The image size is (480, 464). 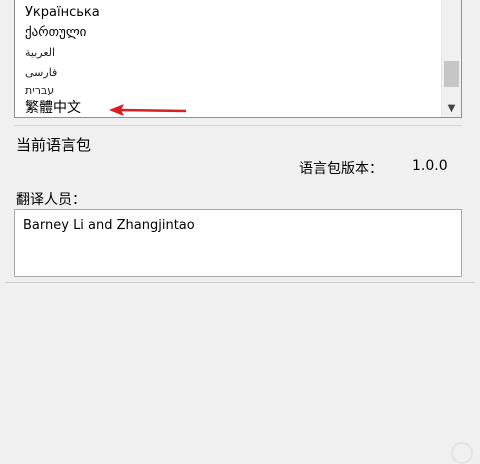 What do you see at coordinates (148, 110) in the screenshot?
I see `red-arrow-icon` at bounding box center [148, 110].